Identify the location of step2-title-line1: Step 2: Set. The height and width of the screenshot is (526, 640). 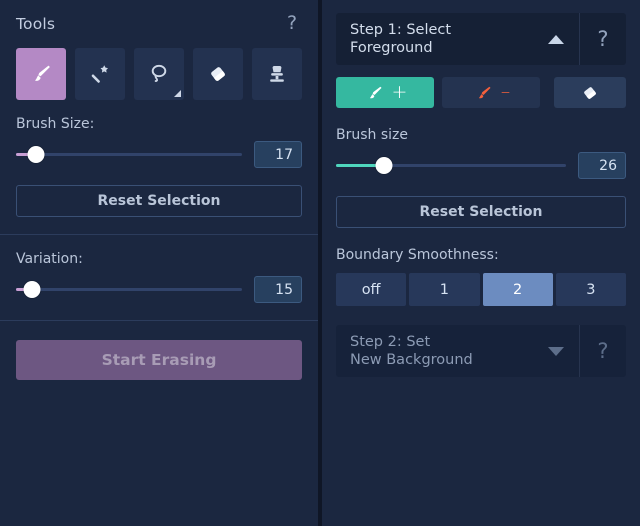
(390, 341).